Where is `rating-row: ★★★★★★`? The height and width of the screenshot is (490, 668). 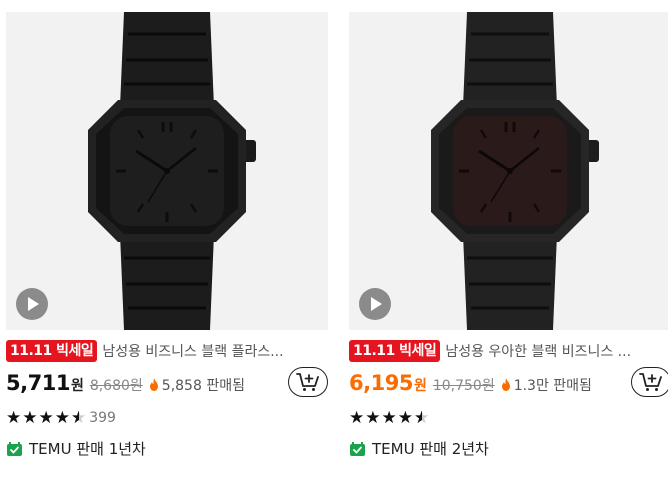 rating-row: ★★★★★★ is located at coordinates (508, 418).